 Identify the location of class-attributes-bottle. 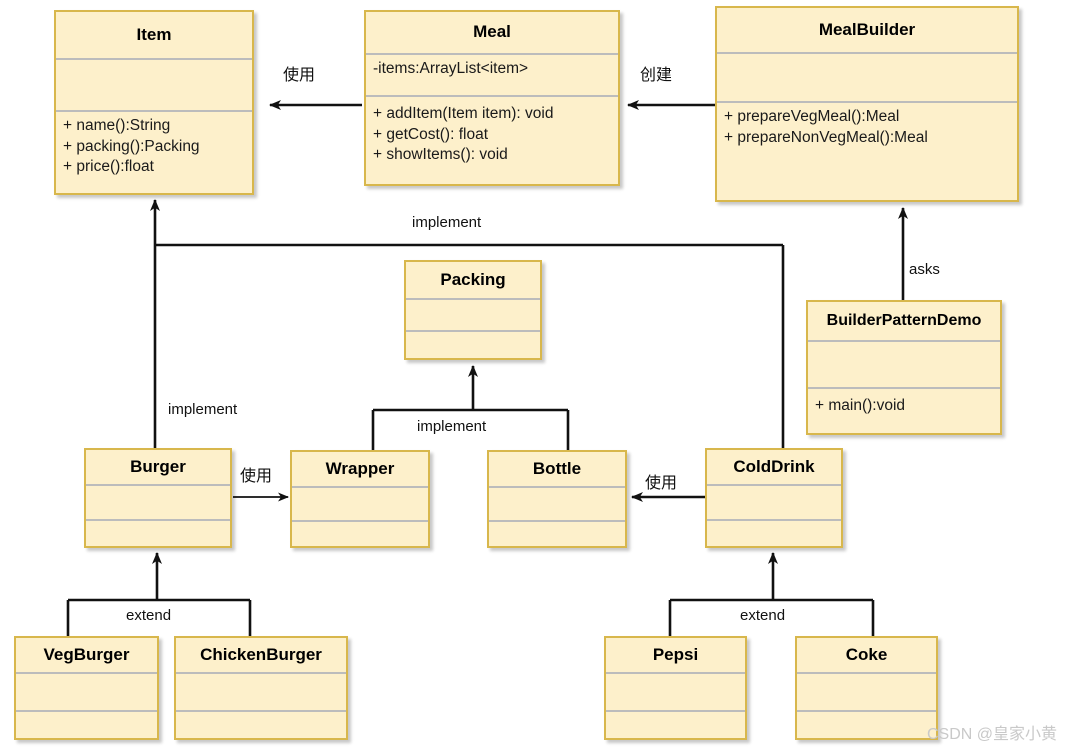
(557, 504).